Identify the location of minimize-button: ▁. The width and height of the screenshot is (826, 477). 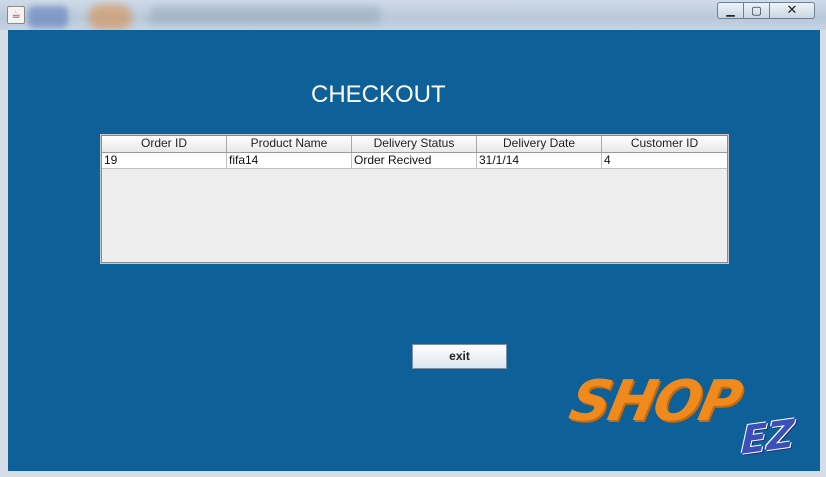
(730, 10).